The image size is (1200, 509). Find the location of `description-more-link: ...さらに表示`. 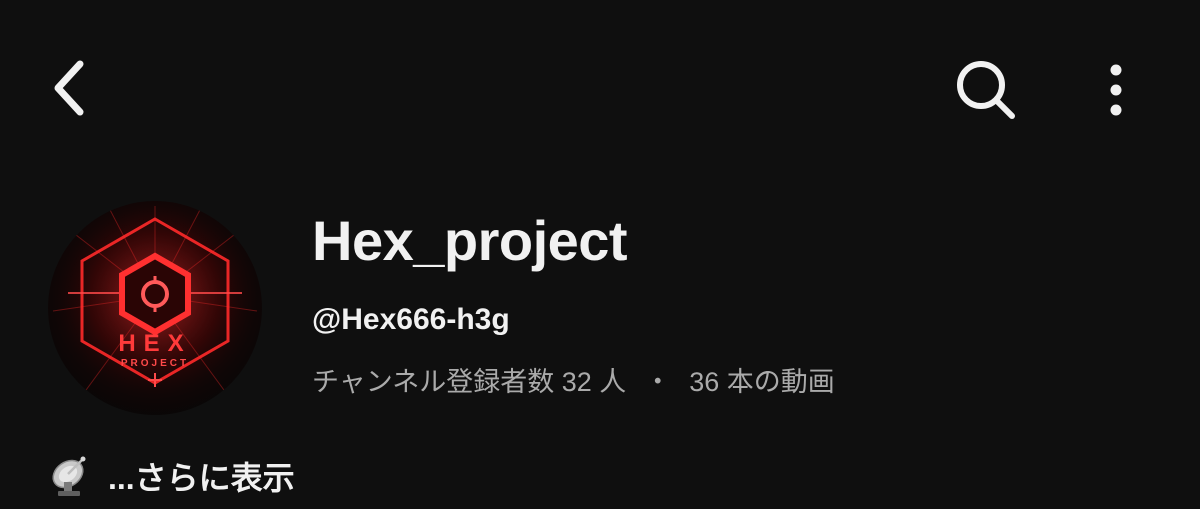

description-more-link: ...さらに表示 is located at coordinates (171, 476).